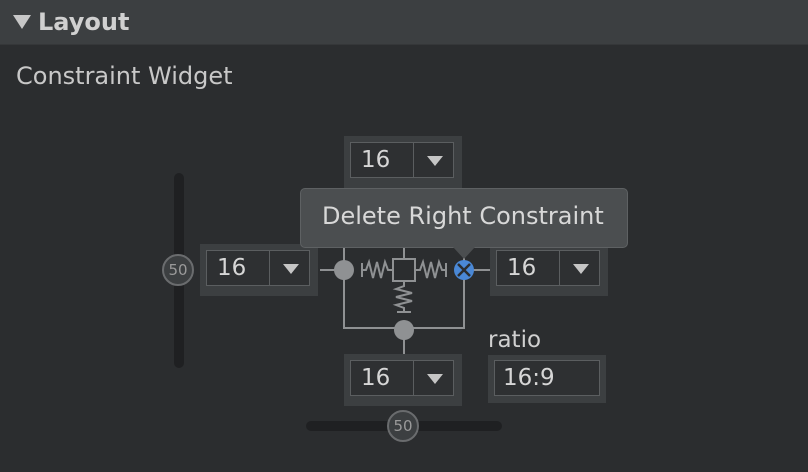 The width and height of the screenshot is (808, 472). I want to click on top-margin-box: 16, so click(403, 162).